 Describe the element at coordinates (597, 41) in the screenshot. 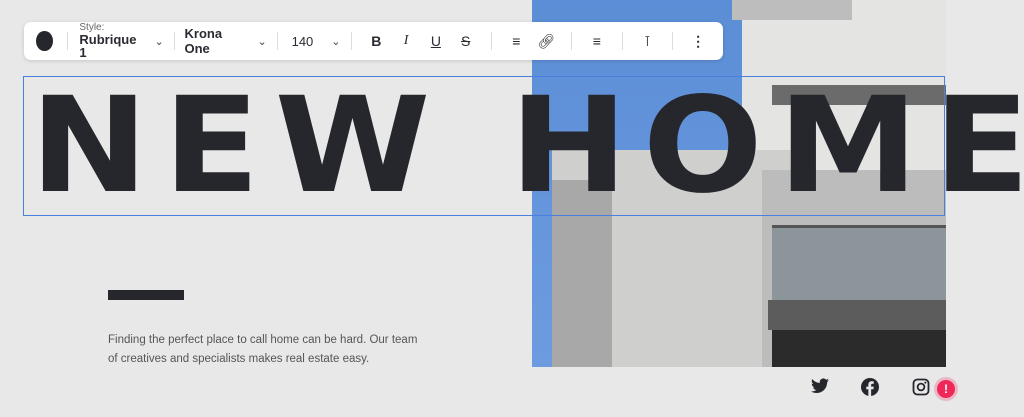

I see `align-left-icon: ≡` at that location.